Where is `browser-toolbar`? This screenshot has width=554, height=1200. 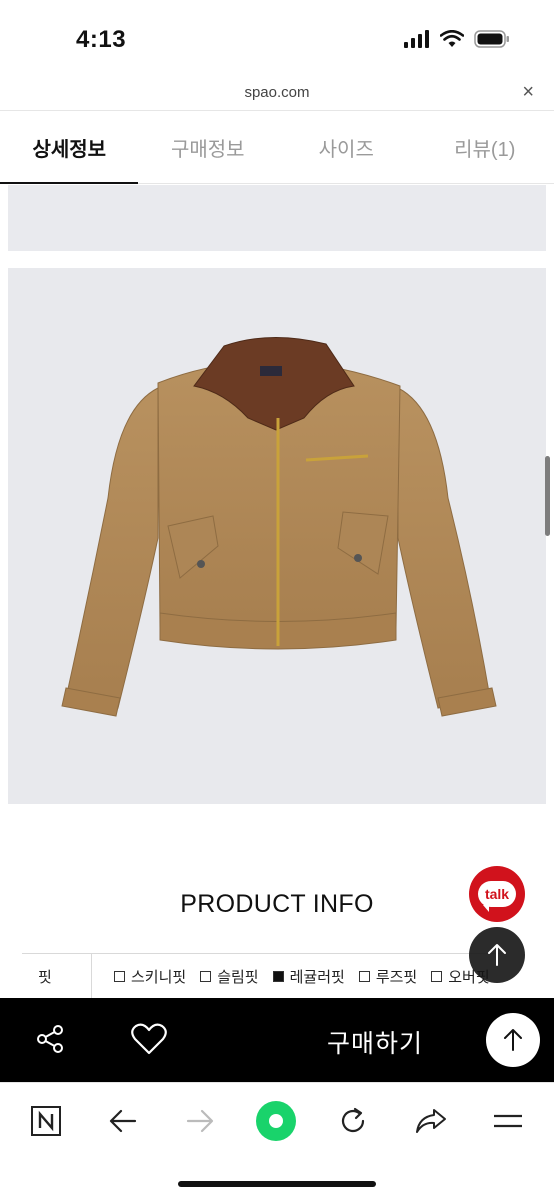 browser-toolbar is located at coordinates (277, 1141).